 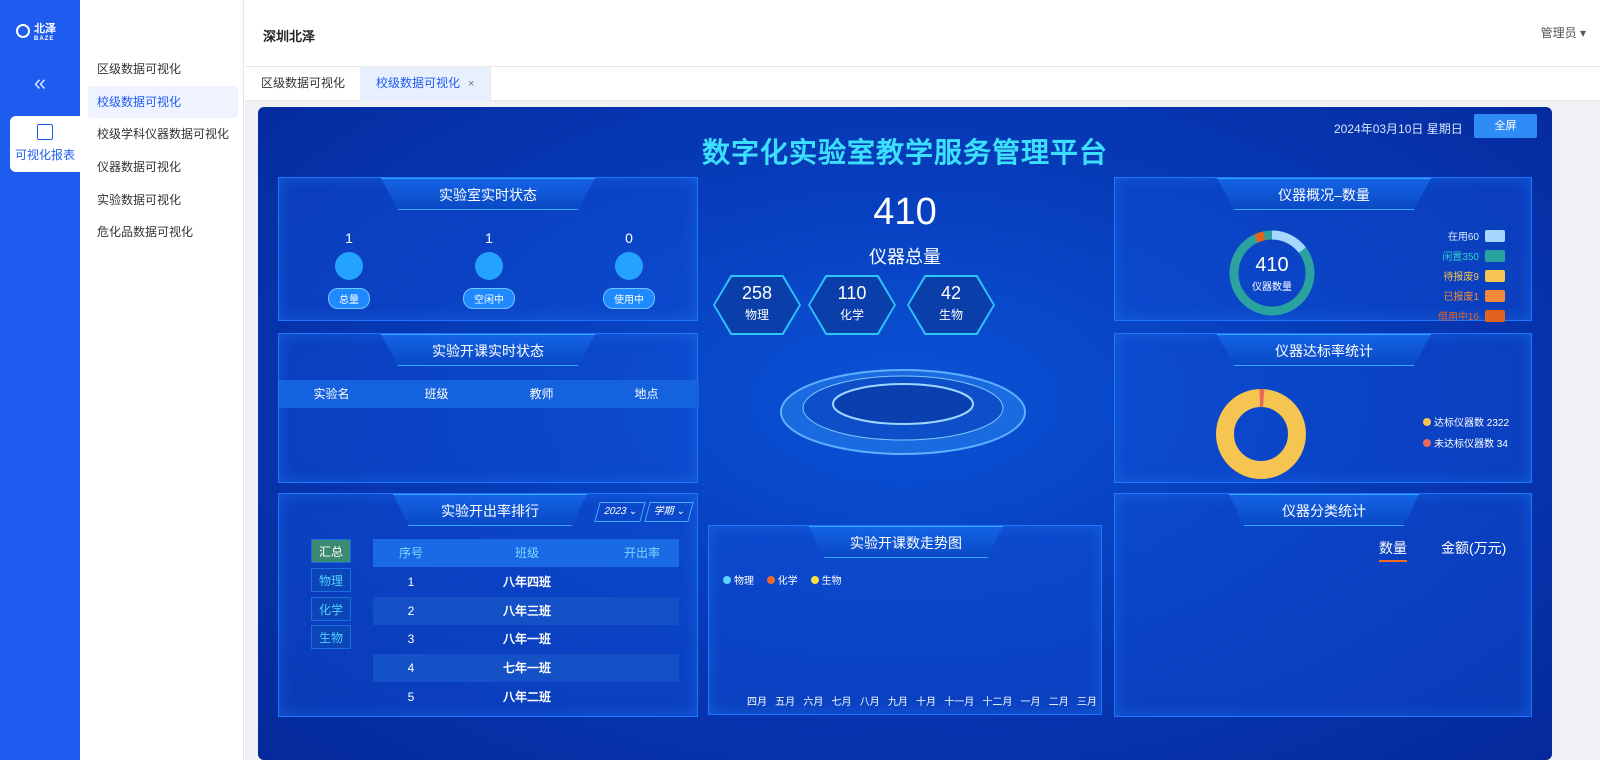 I want to click on tab-school: 校级数据可视化 ×, so click(x=426, y=84).